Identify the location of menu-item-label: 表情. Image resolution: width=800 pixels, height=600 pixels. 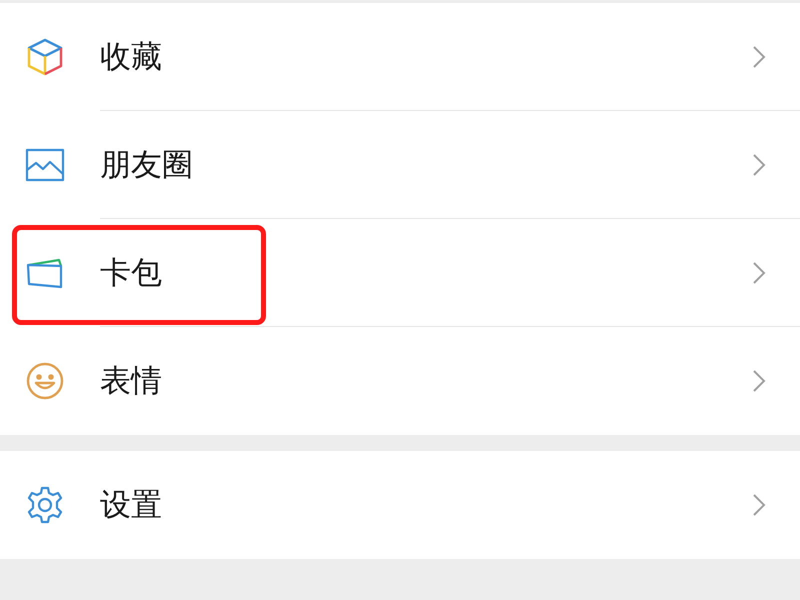
(131, 381).